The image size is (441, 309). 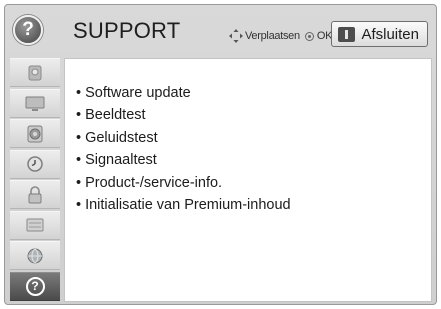 I want to click on exit-key-icon, so click(x=347, y=34).